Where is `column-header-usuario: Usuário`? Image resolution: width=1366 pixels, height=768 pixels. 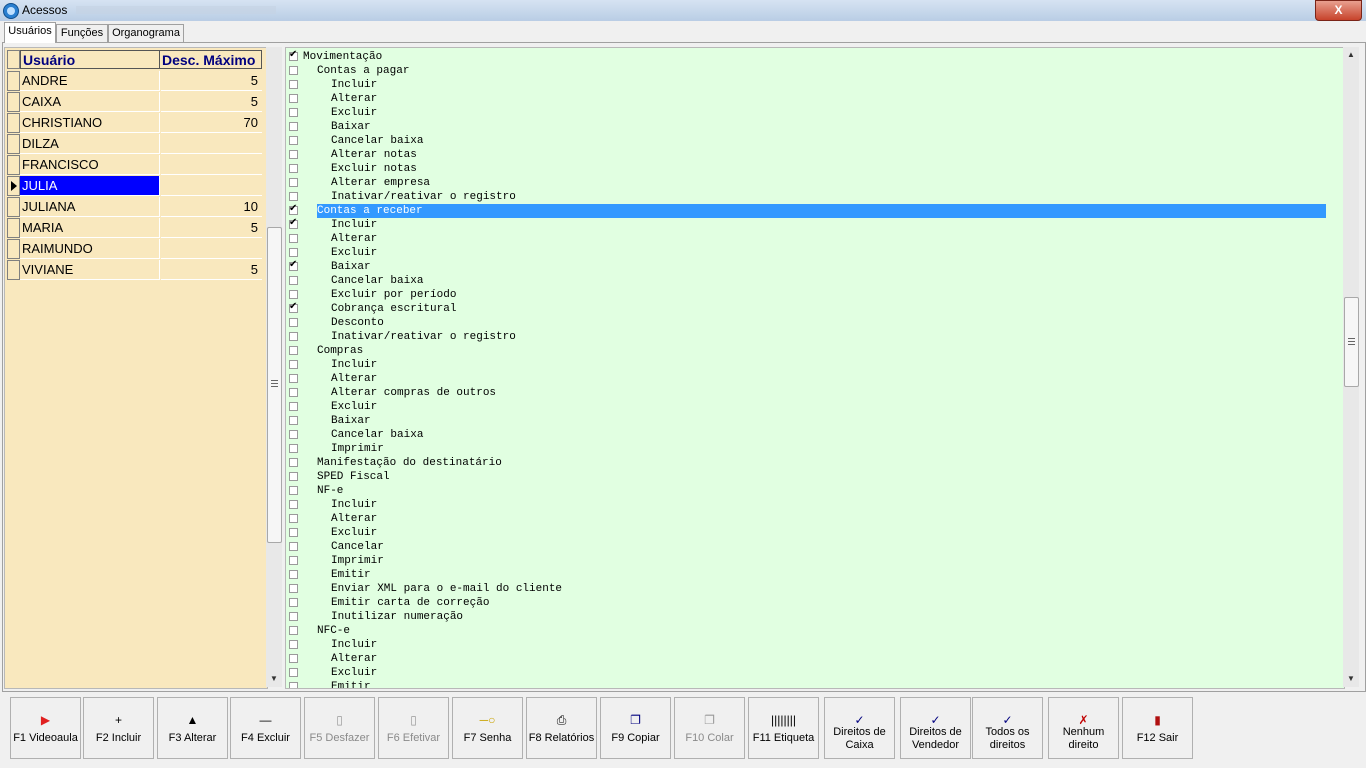
column-header-usuario: Usuário is located at coordinates (90, 59).